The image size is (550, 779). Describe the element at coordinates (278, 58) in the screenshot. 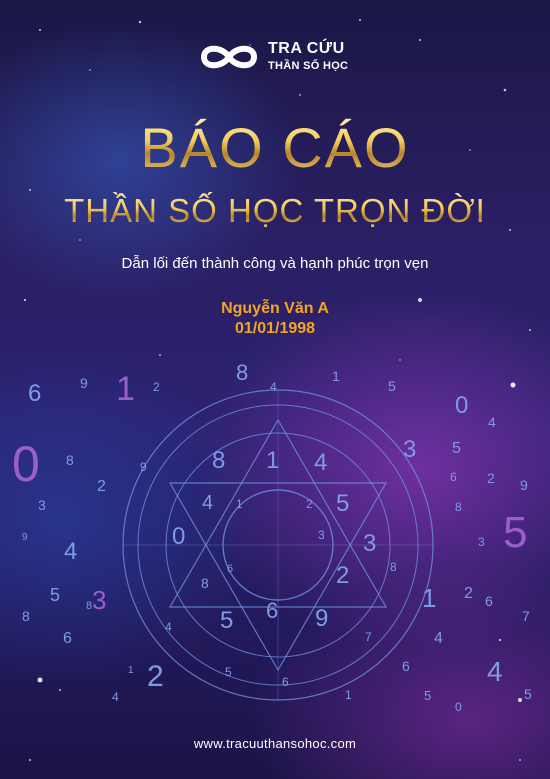

I see `brand-logo: TRA CỨU THẦN SỐ HỌC` at that location.